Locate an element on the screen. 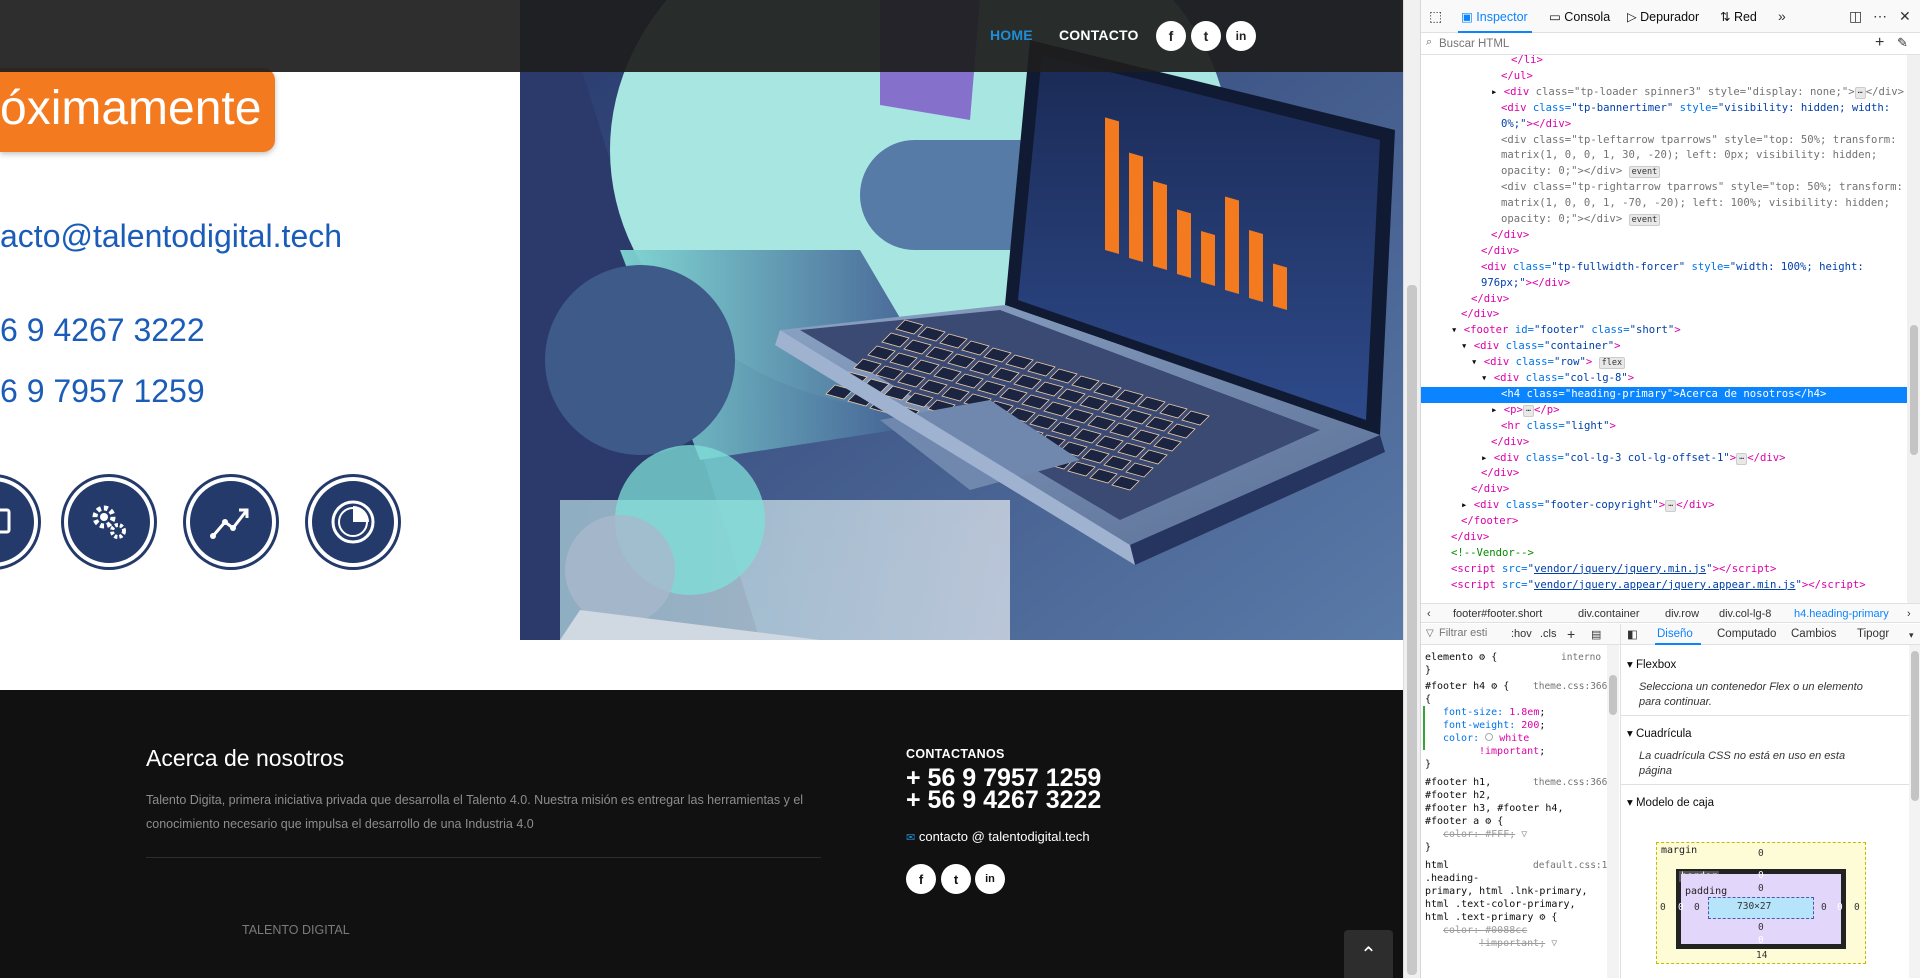 The width and height of the screenshot is (1920, 978). html-search-input is located at coordinates (1639, 44).